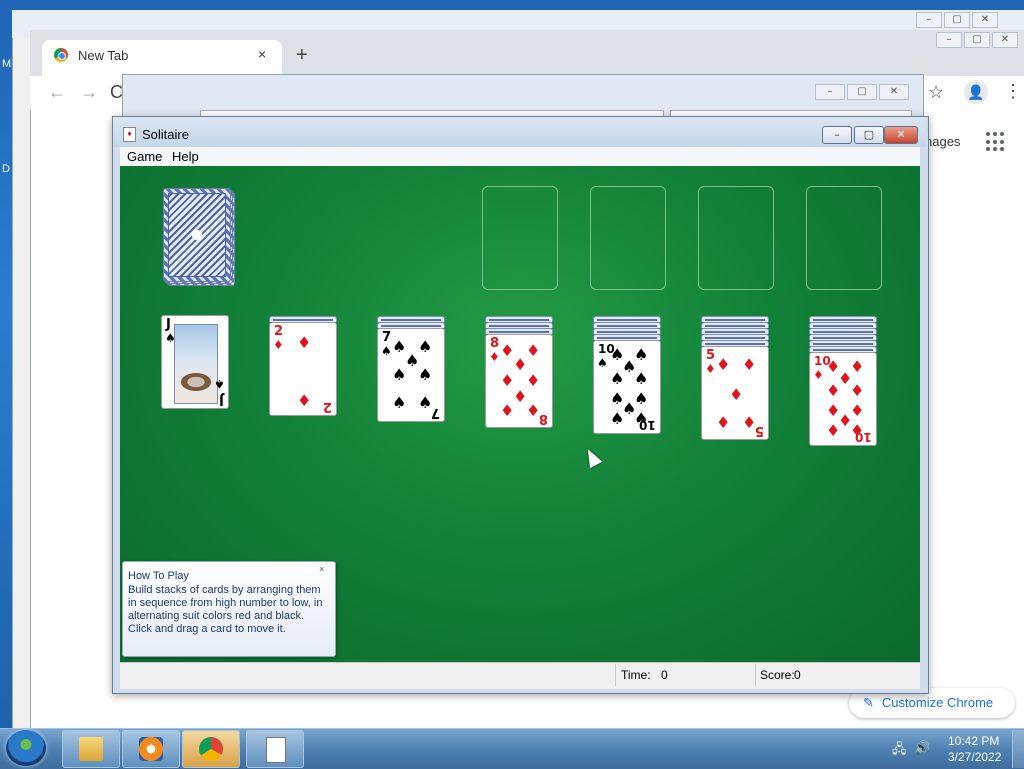 This screenshot has height=769, width=1024. I want to click on card-jack-spades: J ♠ ♠ J, so click(195, 362).